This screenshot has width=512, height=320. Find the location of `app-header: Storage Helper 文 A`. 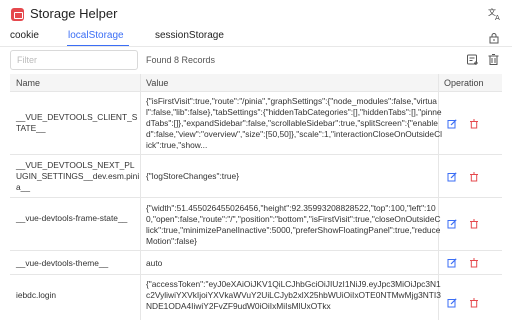

app-header: Storage Helper 文 A is located at coordinates (256, 14).